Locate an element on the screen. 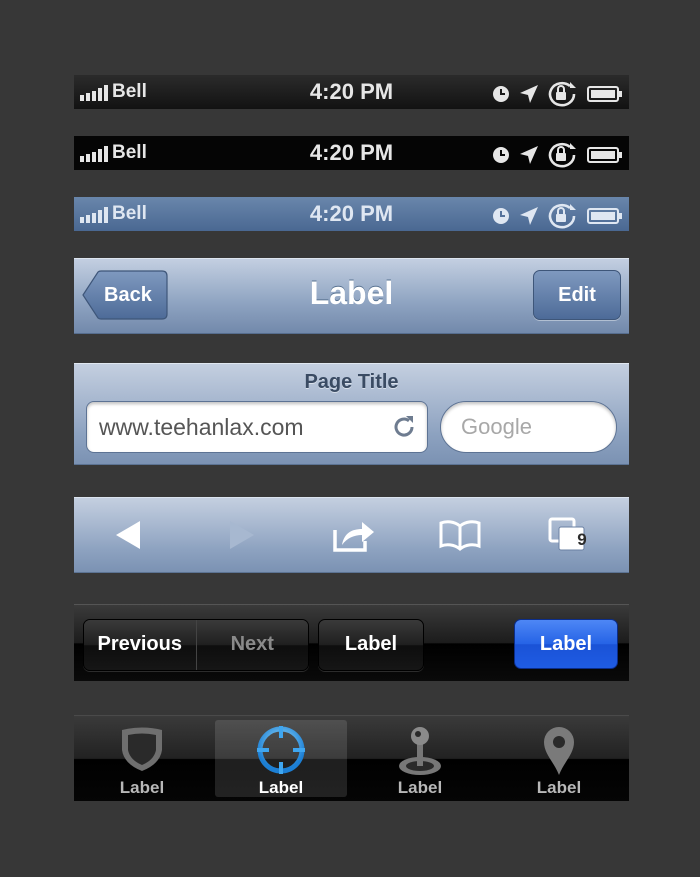 Image resolution: width=700 pixels, height=877 pixels. back-arrow-icon is located at coordinates (128, 535).